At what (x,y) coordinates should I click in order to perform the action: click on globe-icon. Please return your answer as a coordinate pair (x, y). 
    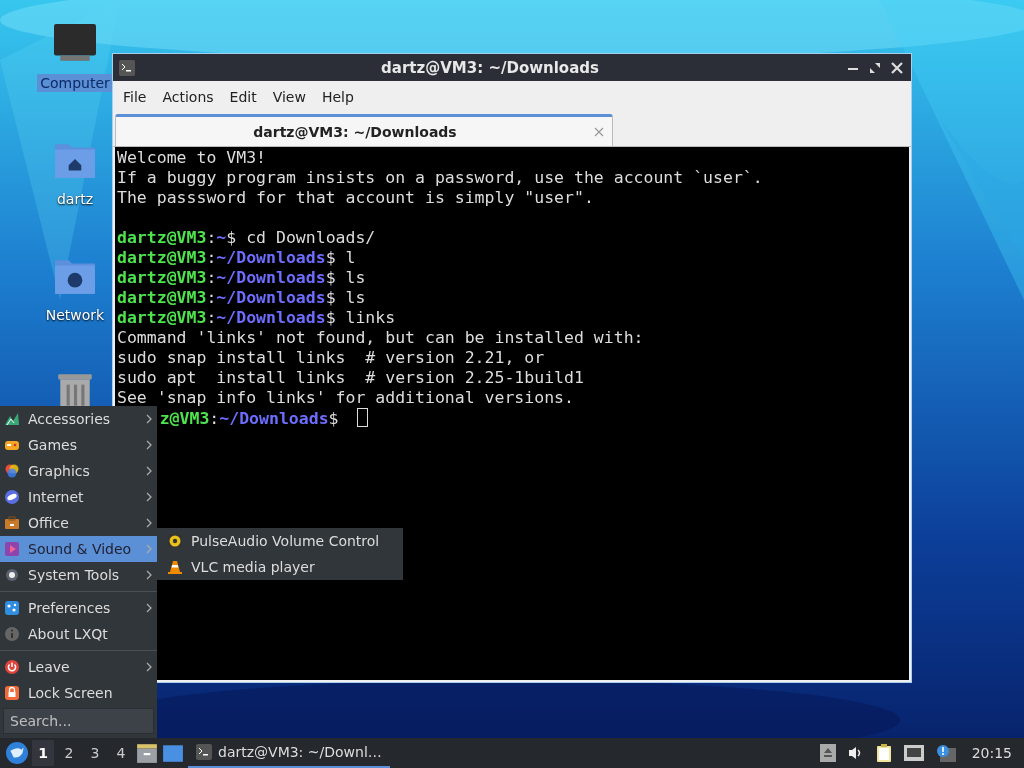
    Looking at the image, I should click on (12, 497).